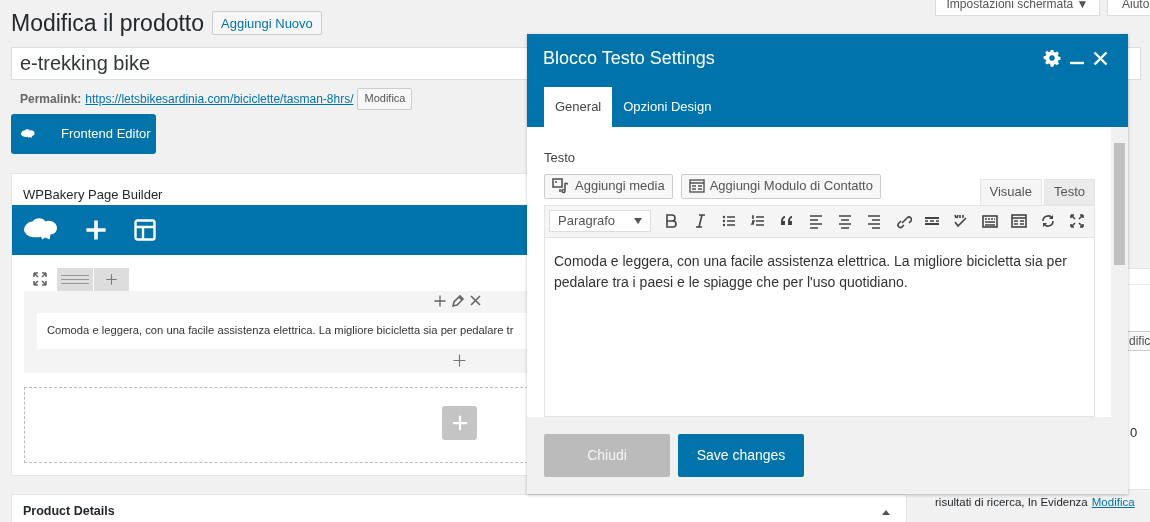  What do you see at coordinates (990, 221) in the screenshot?
I see `toolbar-toggle-icon` at bounding box center [990, 221].